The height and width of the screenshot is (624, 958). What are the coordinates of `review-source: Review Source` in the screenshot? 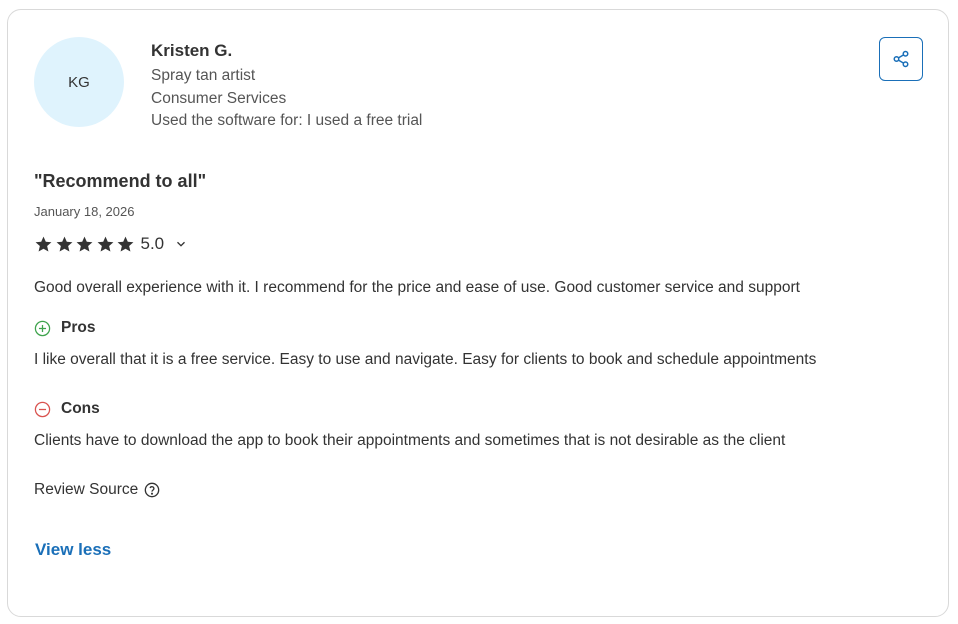 It's located at (97, 490).